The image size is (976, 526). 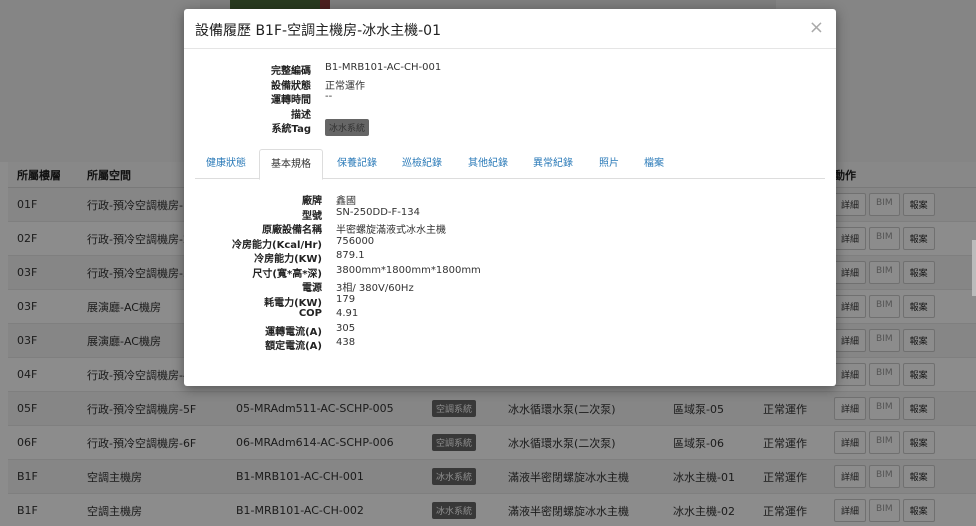 I want to click on spec-value: 438, so click(x=346, y=342).